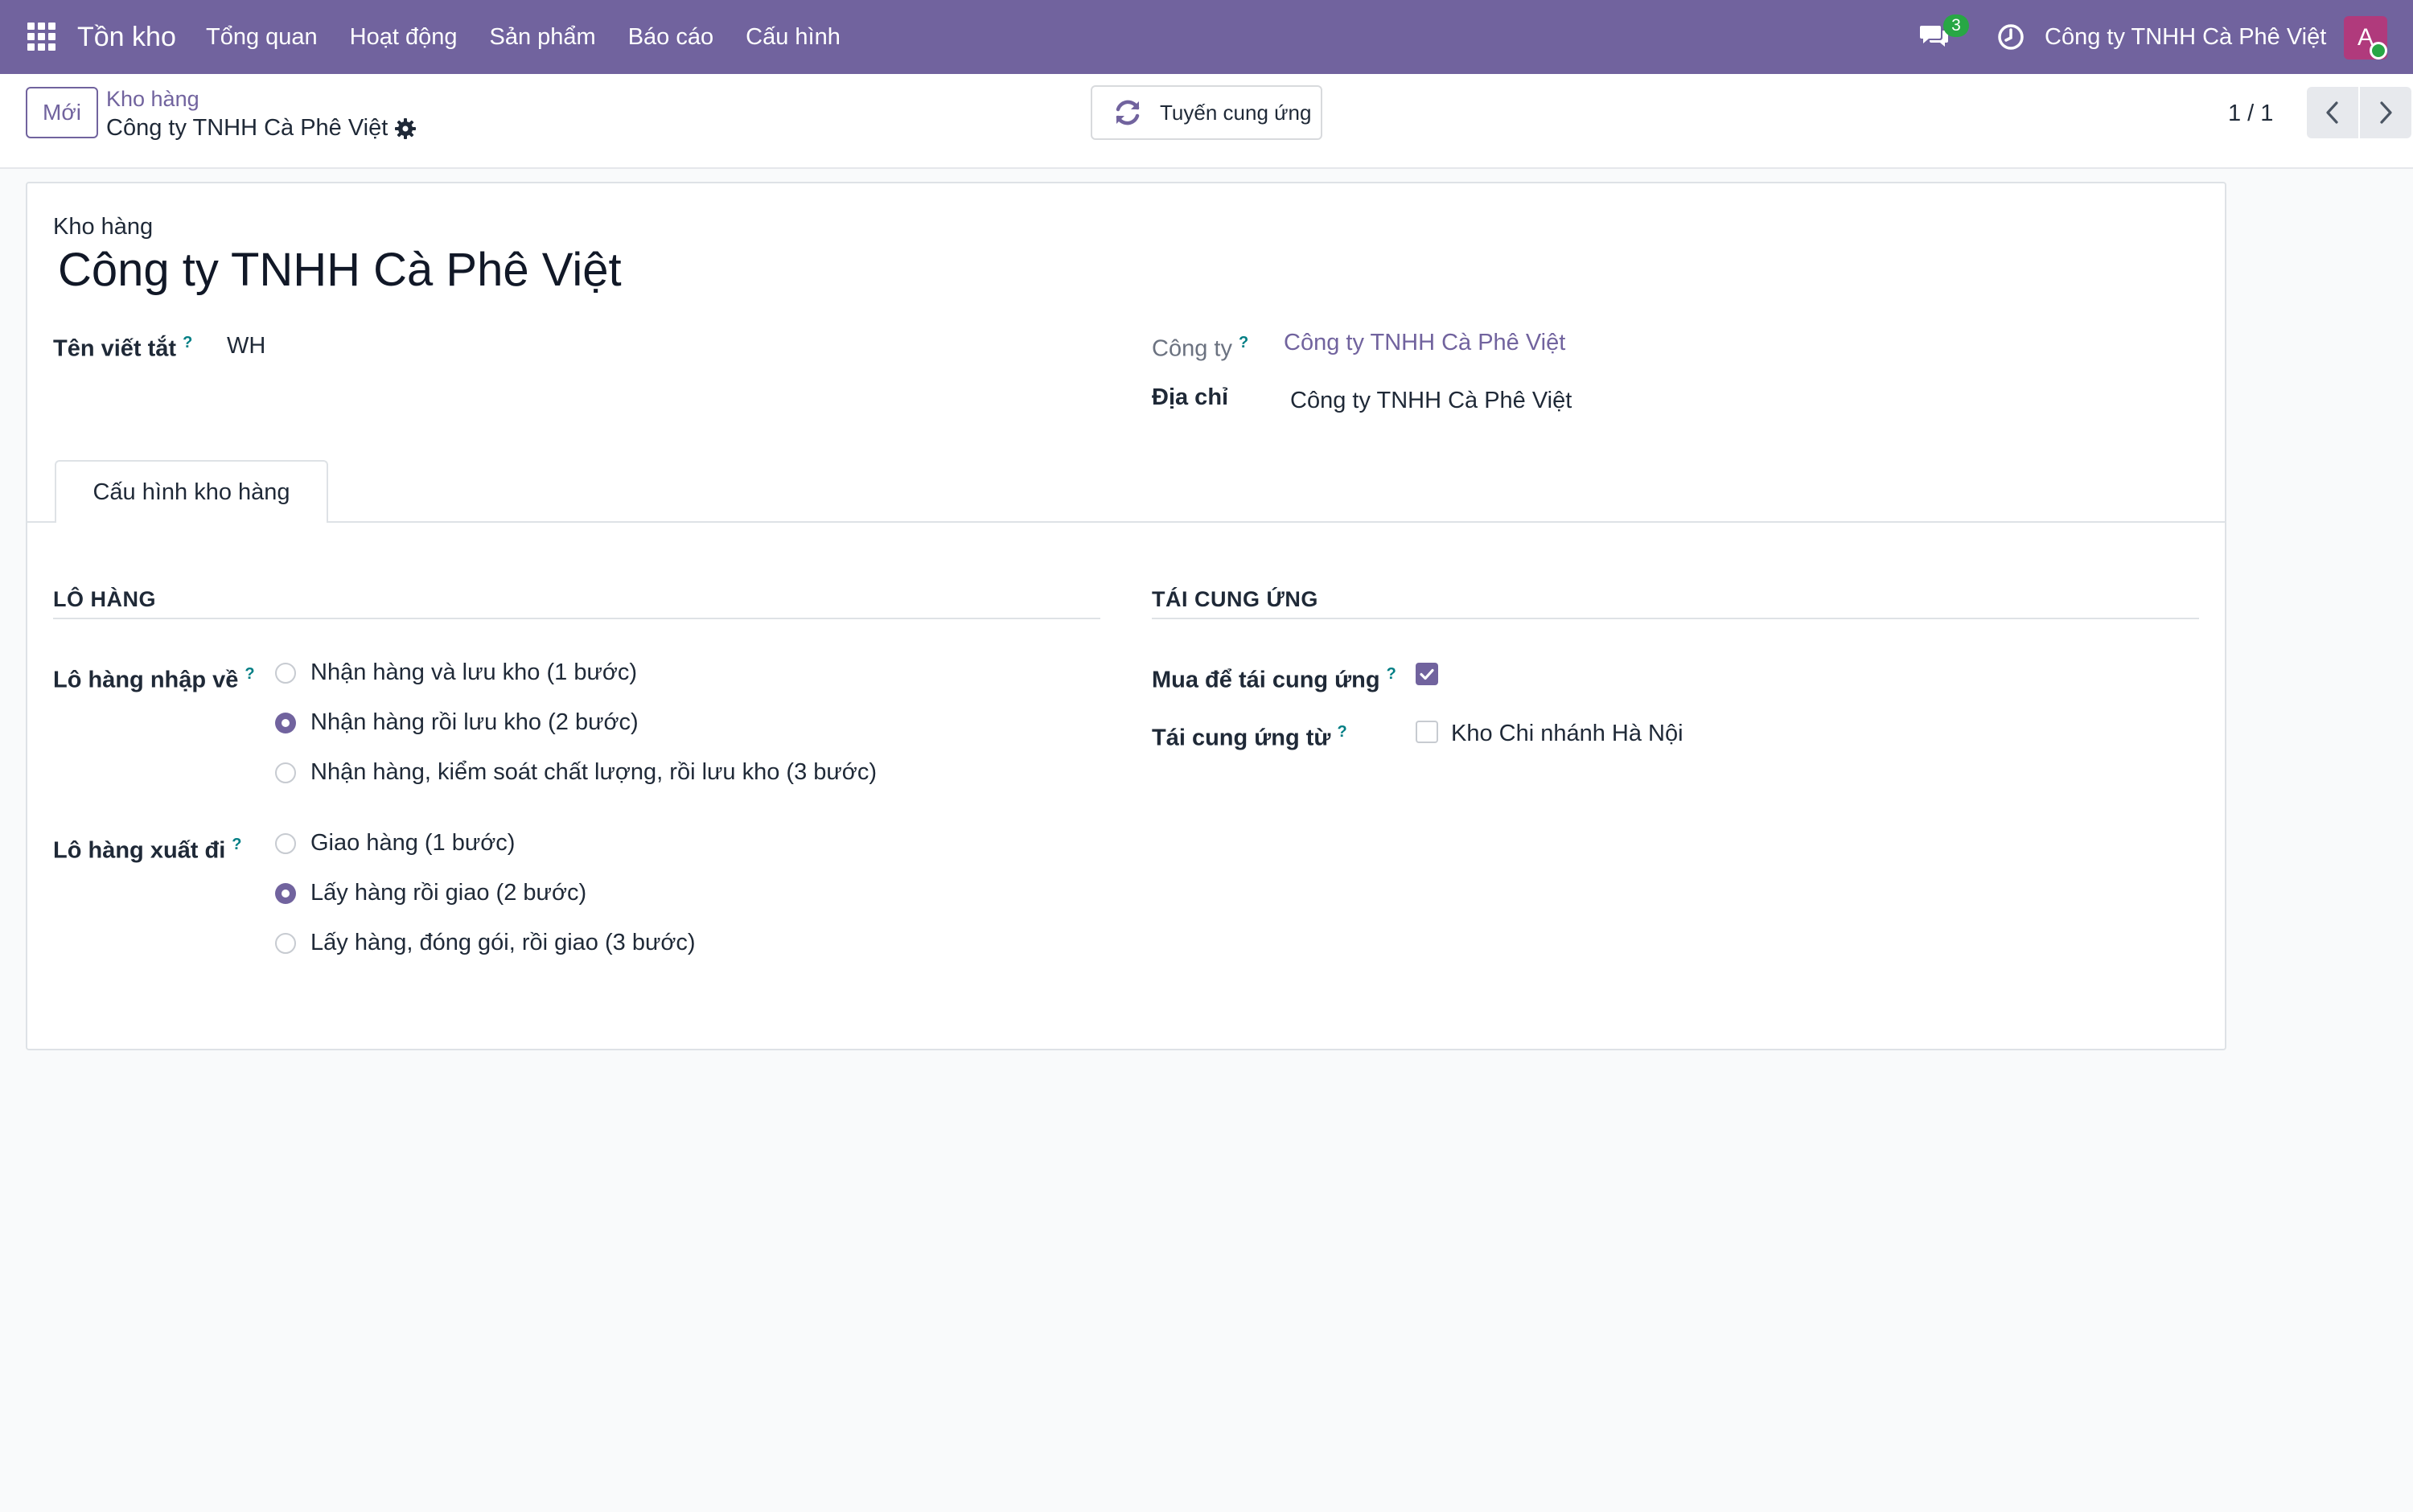  What do you see at coordinates (1128, 112) in the screenshot?
I see `refresh-icon` at bounding box center [1128, 112].